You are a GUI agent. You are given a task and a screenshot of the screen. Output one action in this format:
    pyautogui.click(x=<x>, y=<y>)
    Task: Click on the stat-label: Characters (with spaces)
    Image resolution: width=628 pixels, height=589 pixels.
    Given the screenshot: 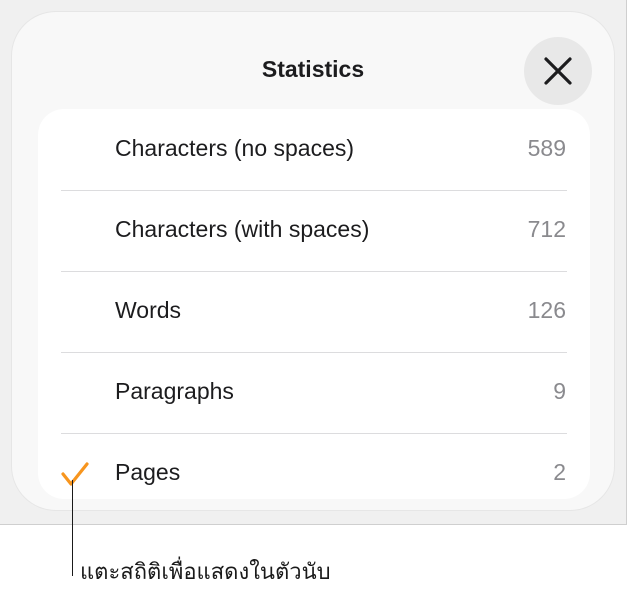 What is the action you would take?
    pyautogui.click(x=242, y=229)
    